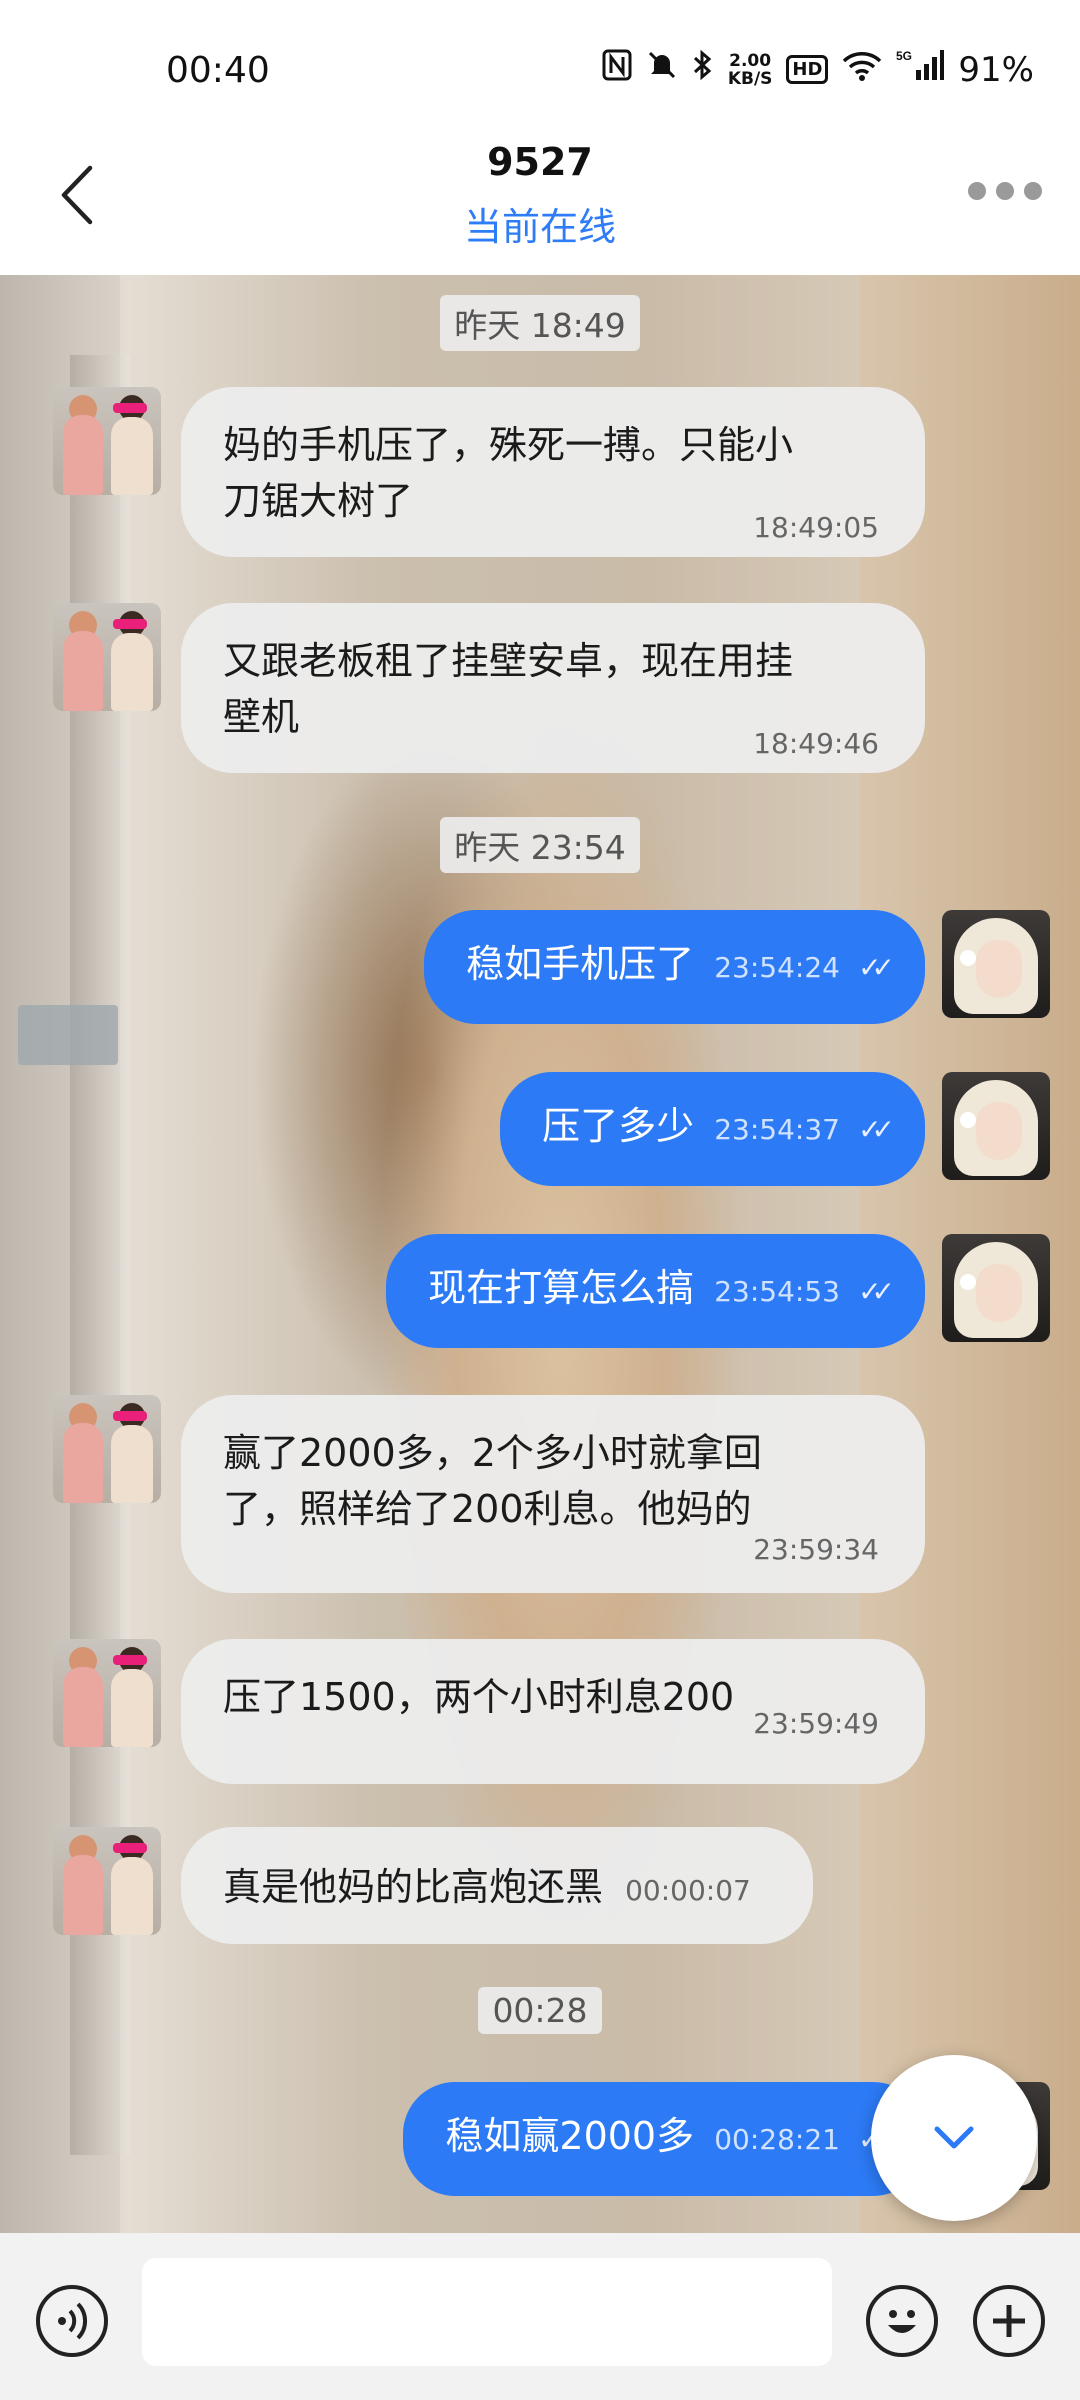  I want to click on input-bar, so click(540, 2316).